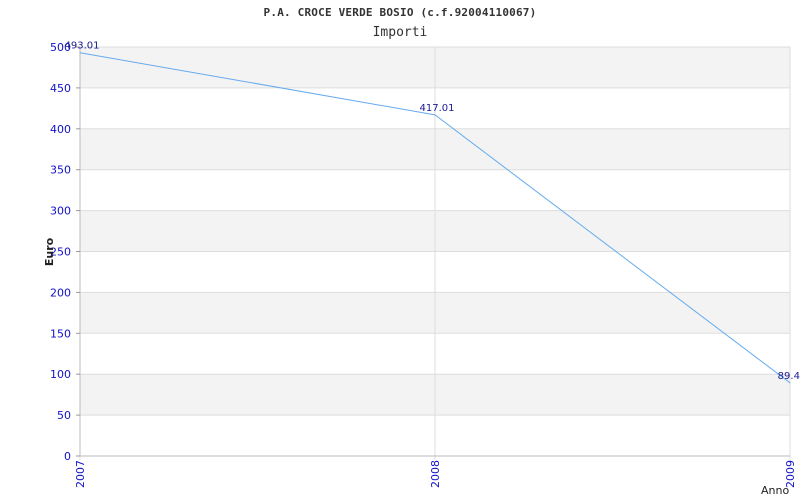 This screenshot has width=800, height=500. Describe the element at coordinates (60, 211) in the screenshot. I see `y-tick-label: 300` at that location.